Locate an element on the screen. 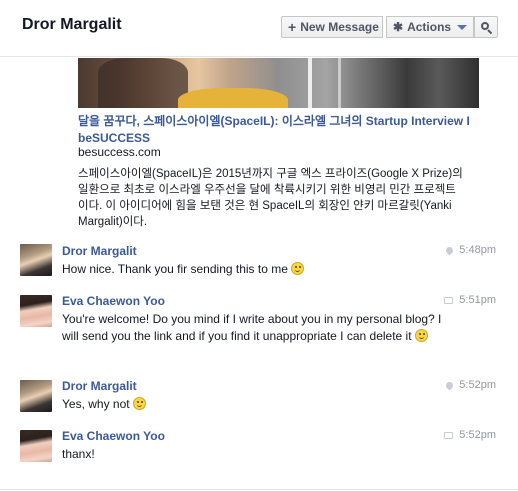 Image resolution: width=518 pixels, height=491 pixels. new-message-button: + New Message is located at coordinates (332, 27).